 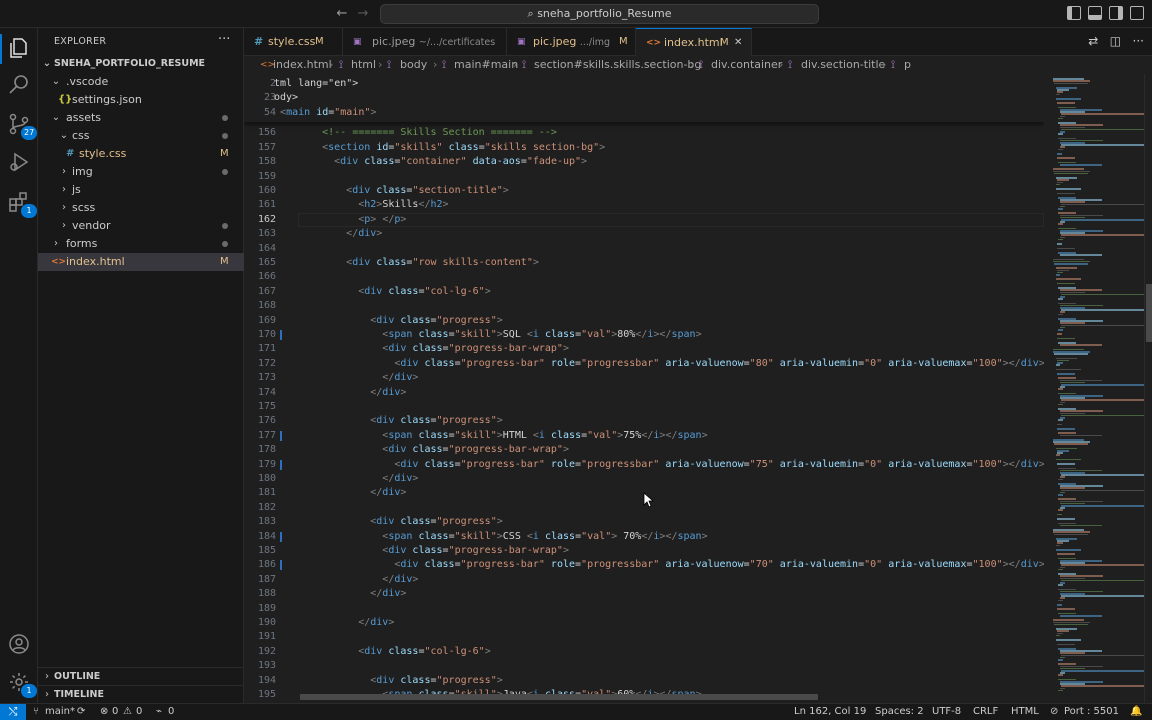 I want to click on code-line: 180 </div>, so click(x=644, y=479).